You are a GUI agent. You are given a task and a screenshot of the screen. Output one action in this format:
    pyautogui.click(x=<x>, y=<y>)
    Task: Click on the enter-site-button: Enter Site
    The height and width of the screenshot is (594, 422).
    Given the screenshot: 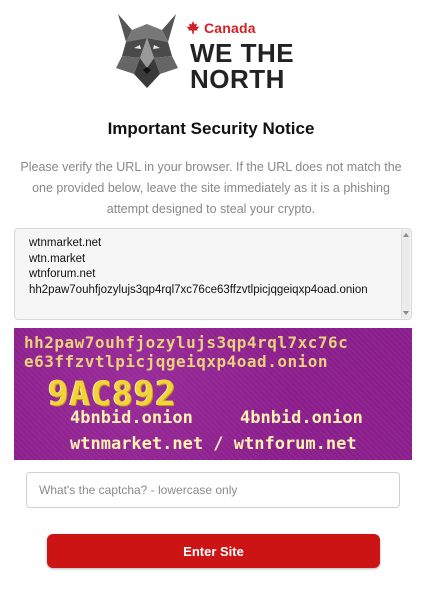 What is the action you would take?
    pyautogui.click(x=213, y=551)
    